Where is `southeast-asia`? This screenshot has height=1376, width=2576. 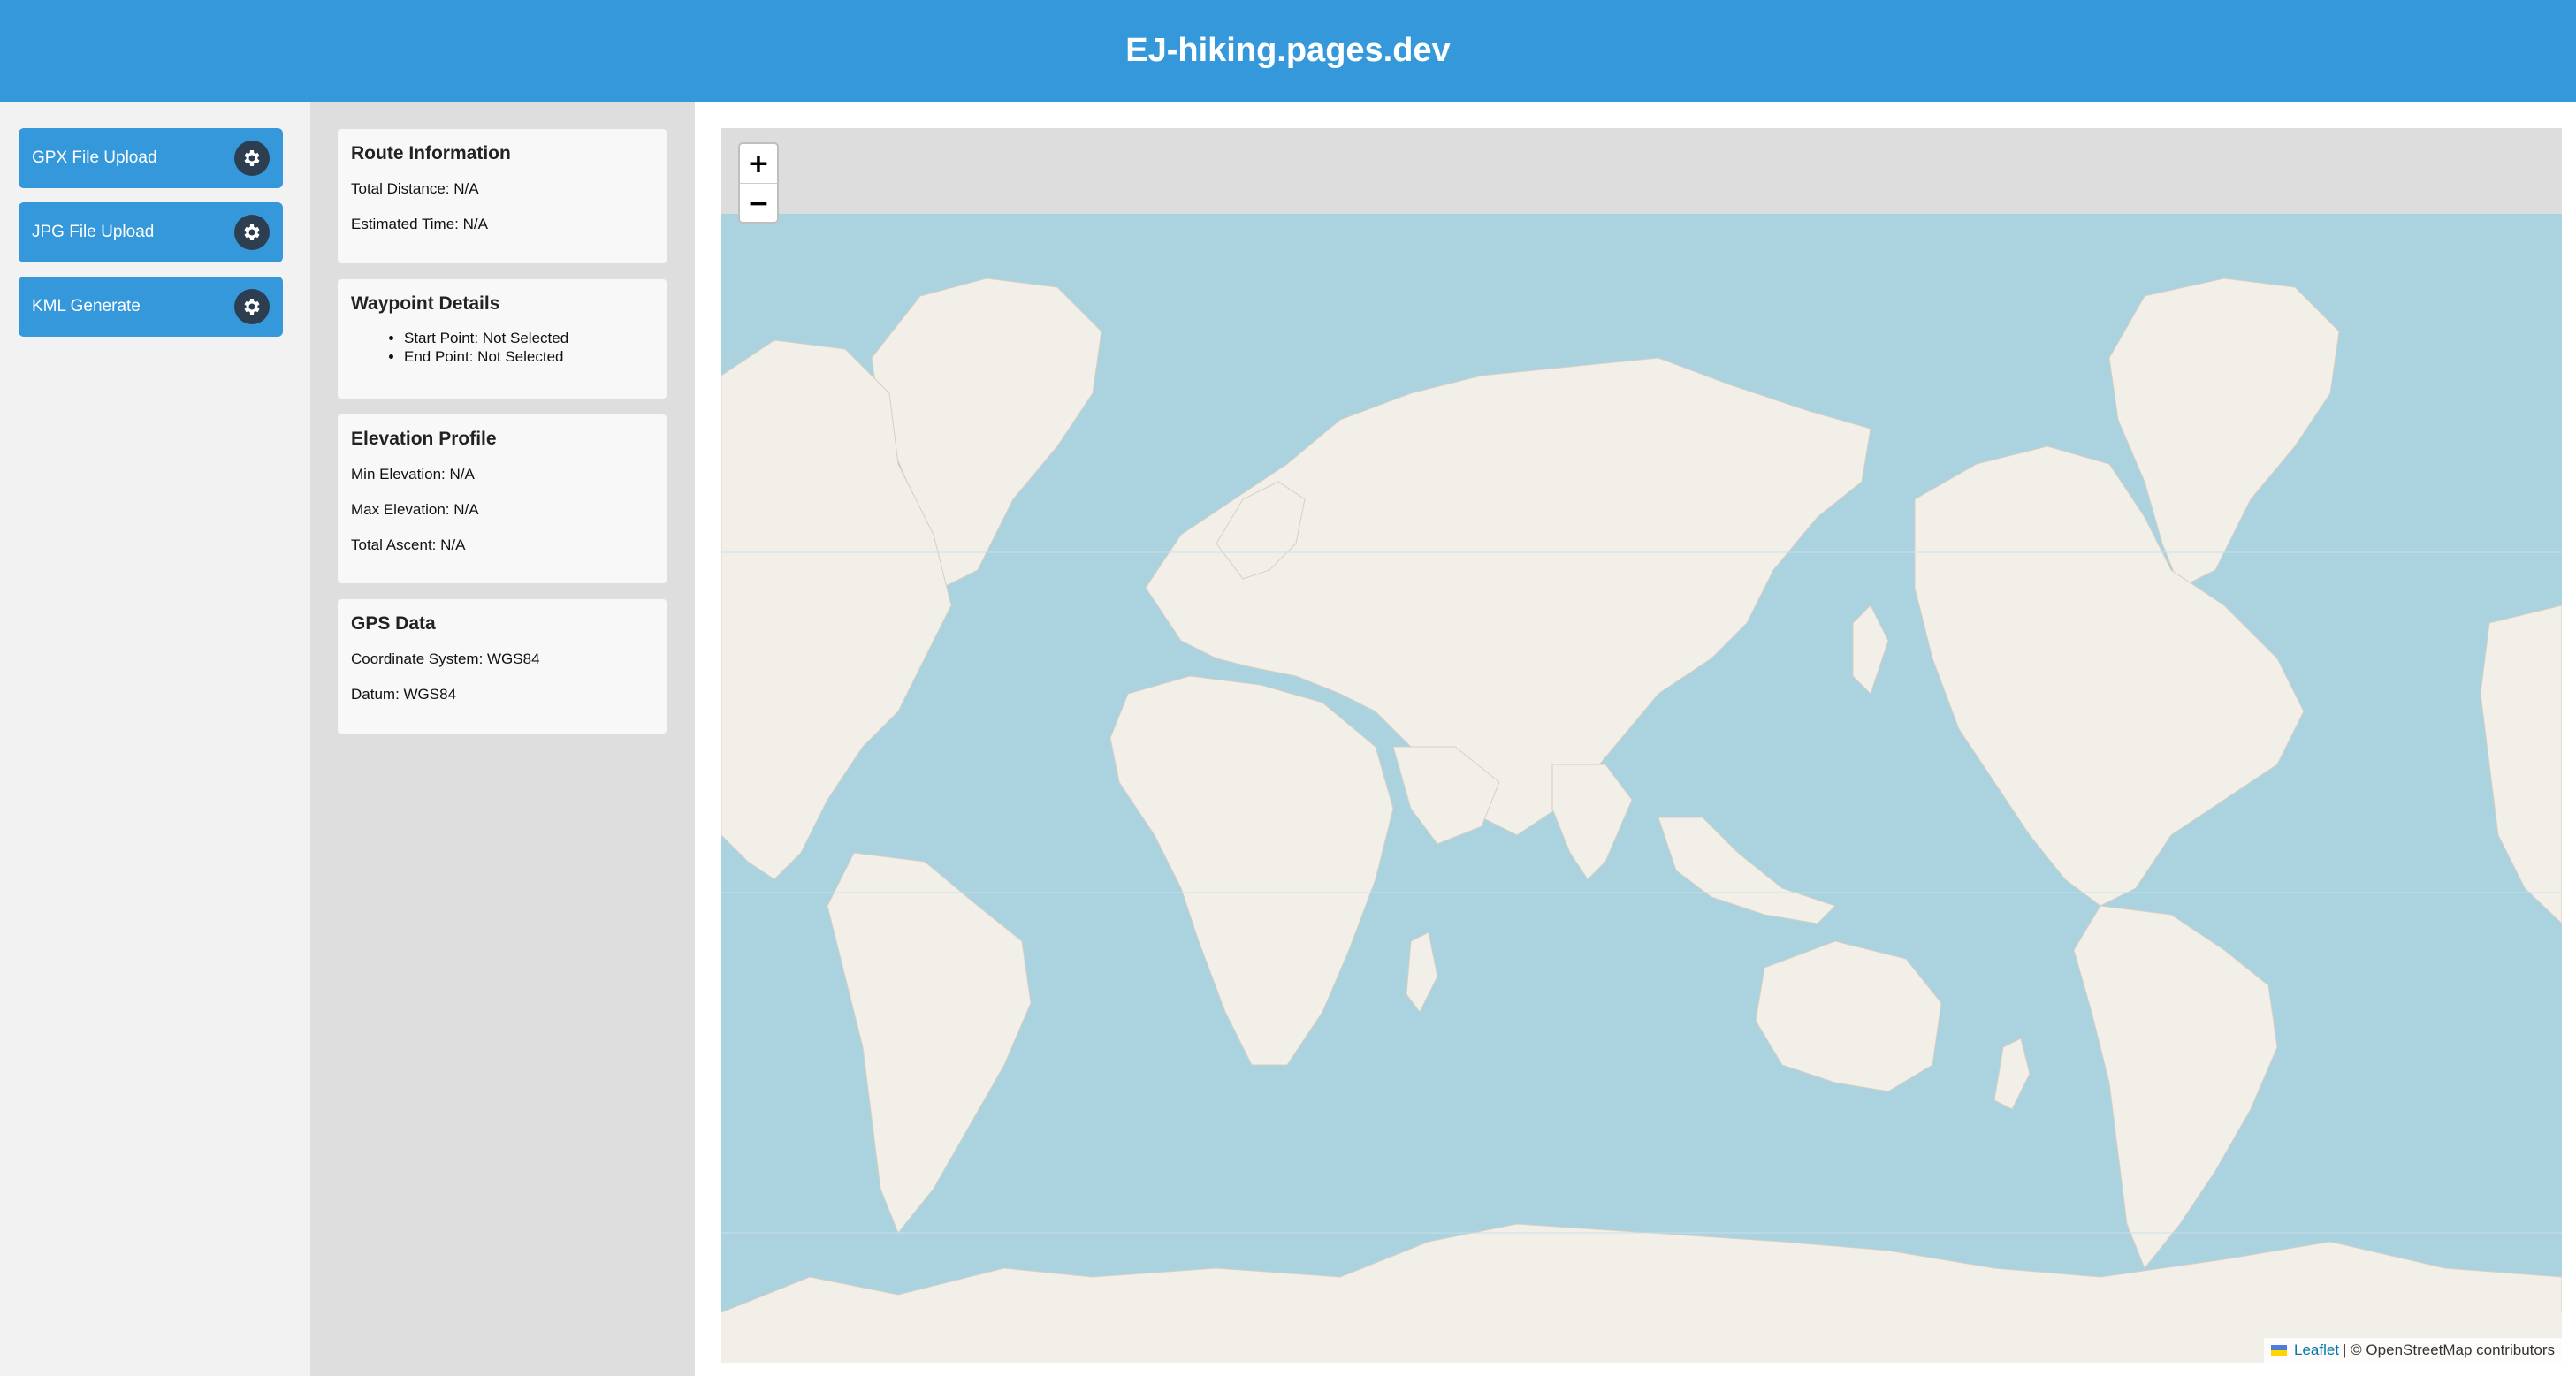
southeast-asia is located at coordinates (1747, 870).